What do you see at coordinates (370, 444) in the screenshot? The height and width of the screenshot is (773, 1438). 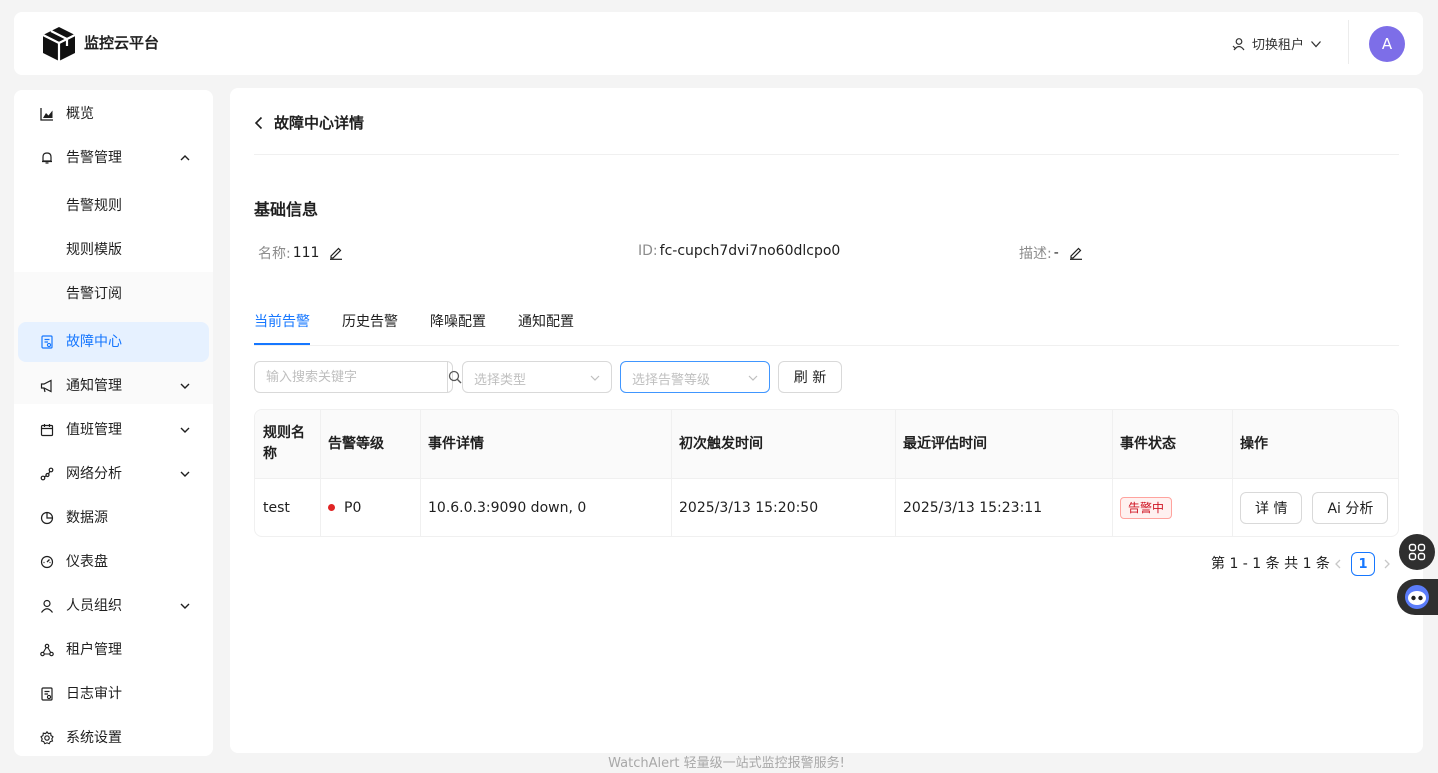 I see `col-alert-level: 告警等级` at bounding box center [370, 444].